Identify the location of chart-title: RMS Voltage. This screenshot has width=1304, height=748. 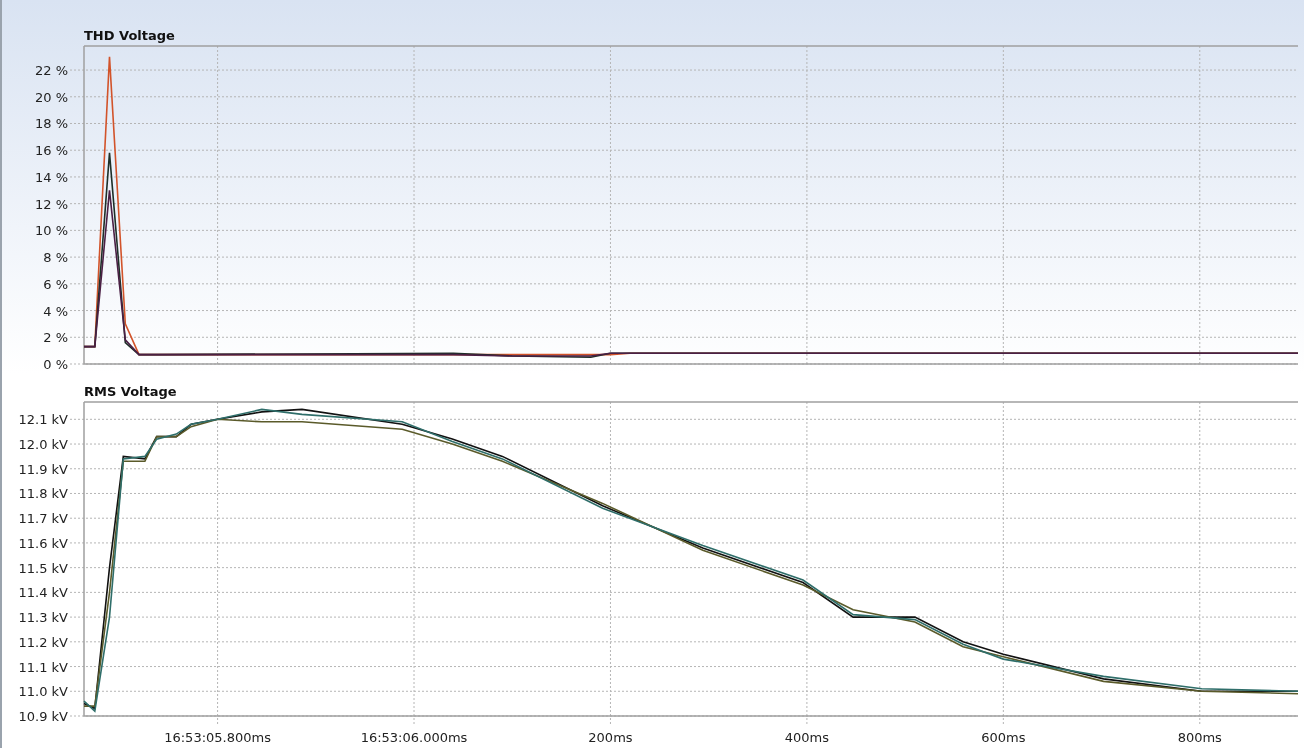
(130, 391).